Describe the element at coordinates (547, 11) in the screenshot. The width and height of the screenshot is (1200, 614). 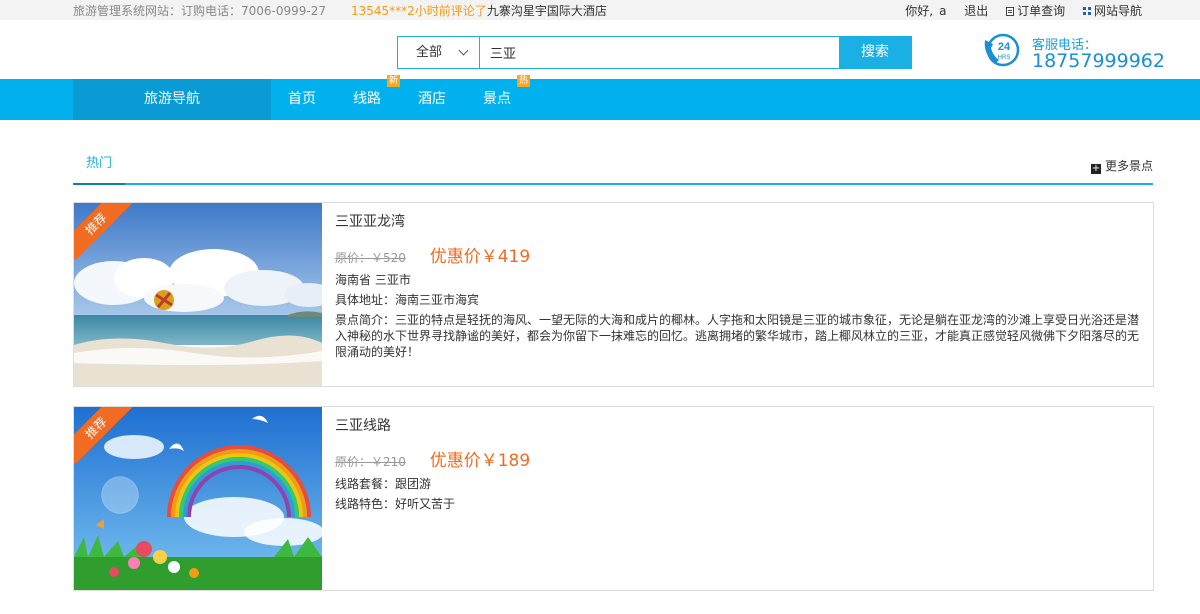
I see `review-hotel-link: 九寨沟星宇国际大酒店` at that location.